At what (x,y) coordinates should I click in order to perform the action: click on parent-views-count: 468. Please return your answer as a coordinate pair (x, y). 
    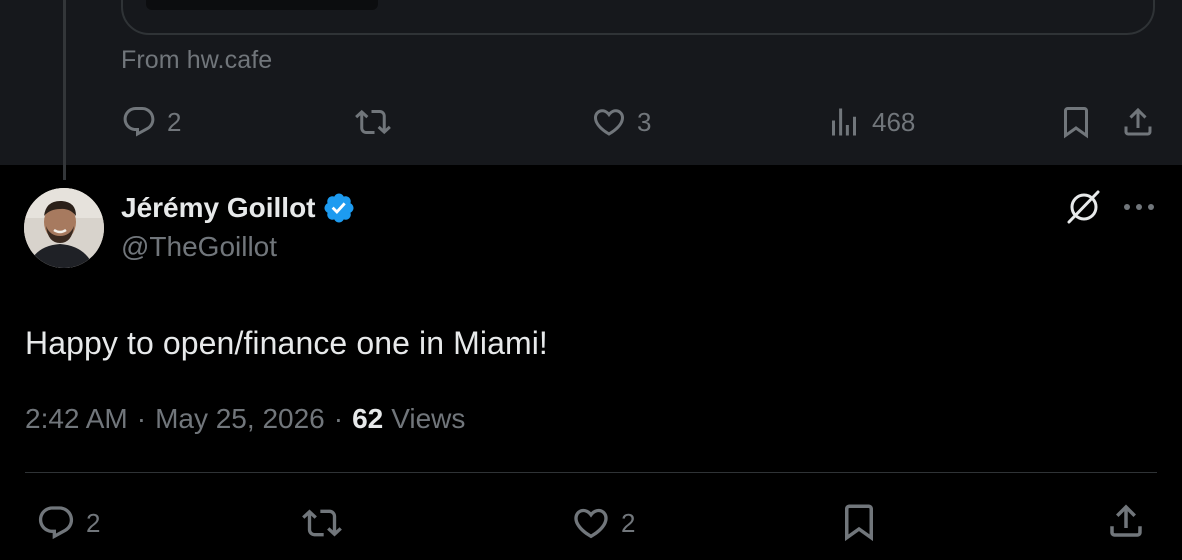
    Looking at the image, I should click on (894, 121).